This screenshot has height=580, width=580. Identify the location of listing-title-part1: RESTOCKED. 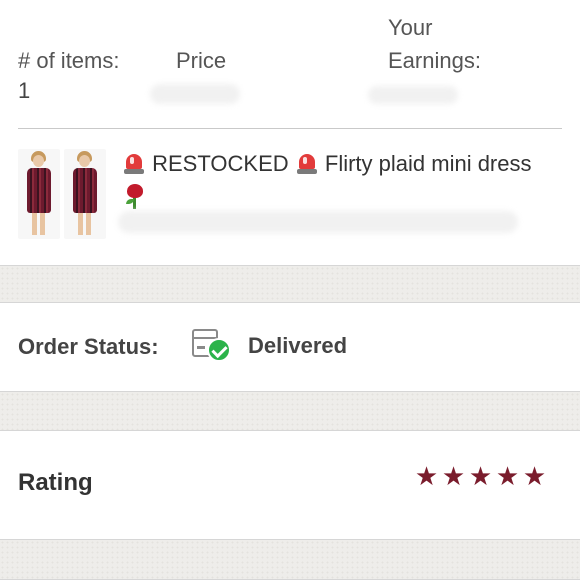
(220, 163).